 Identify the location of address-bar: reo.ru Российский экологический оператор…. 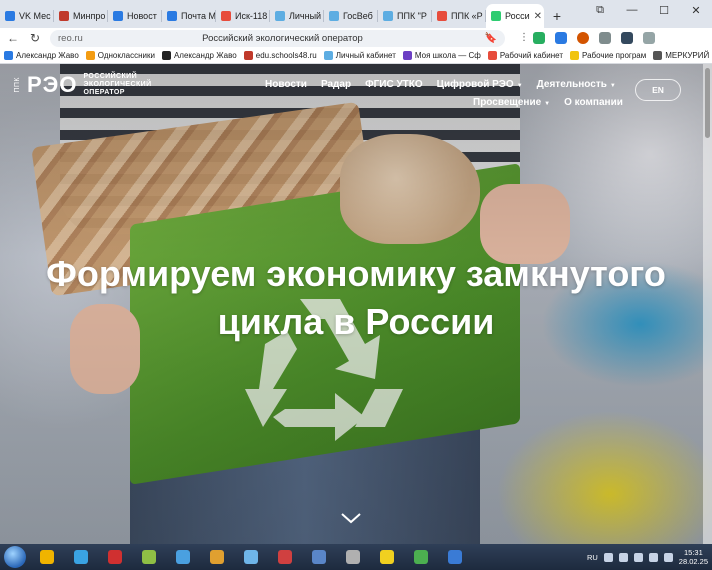
(277, 38).